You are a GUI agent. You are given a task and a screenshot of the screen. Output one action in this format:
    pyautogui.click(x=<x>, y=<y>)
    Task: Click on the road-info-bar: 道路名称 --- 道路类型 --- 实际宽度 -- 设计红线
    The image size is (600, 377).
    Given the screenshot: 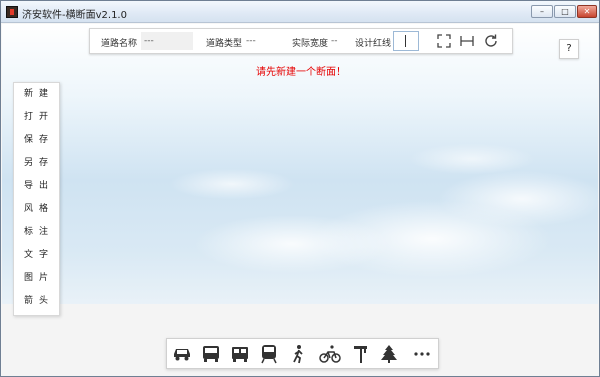 What is the action you would take?
    pyautogui.click(x=301, y=41)
    